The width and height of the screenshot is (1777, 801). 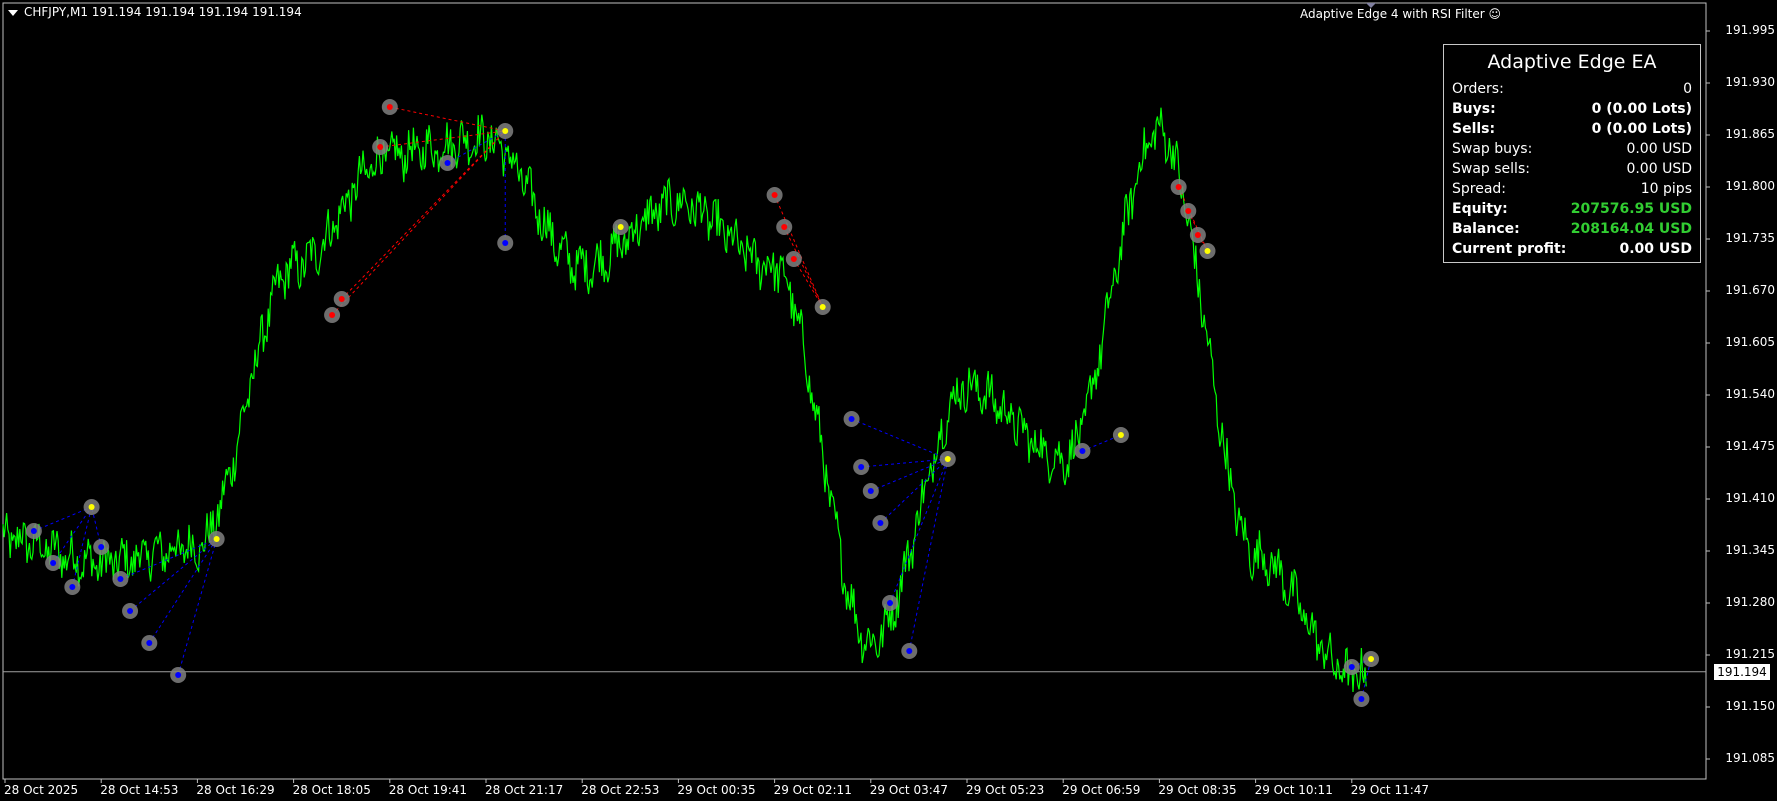 What do you see at coordinates (1656, 249) in the screenshot?
I see `panel-row-value: 0.00 USD` at bounding box center [1656, 249].